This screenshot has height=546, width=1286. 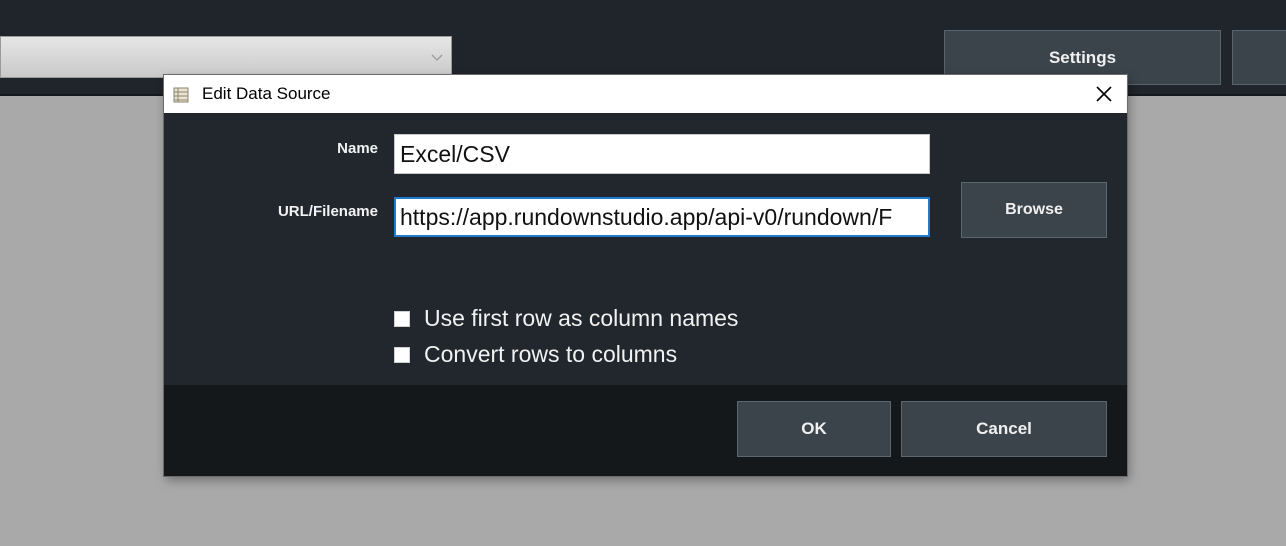 I want to click on close-button, so click(x=1104, y=94).